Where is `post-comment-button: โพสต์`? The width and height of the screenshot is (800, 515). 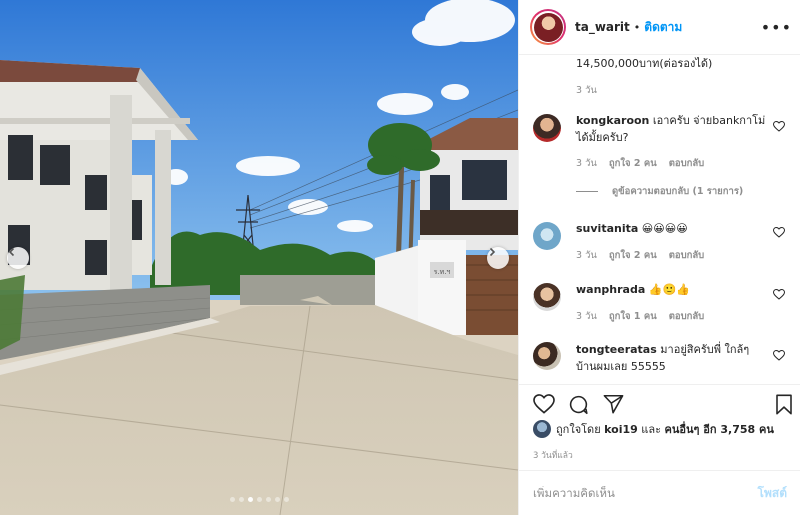
post-comment-button: โพสต์ is located at coordinates (772, 493).